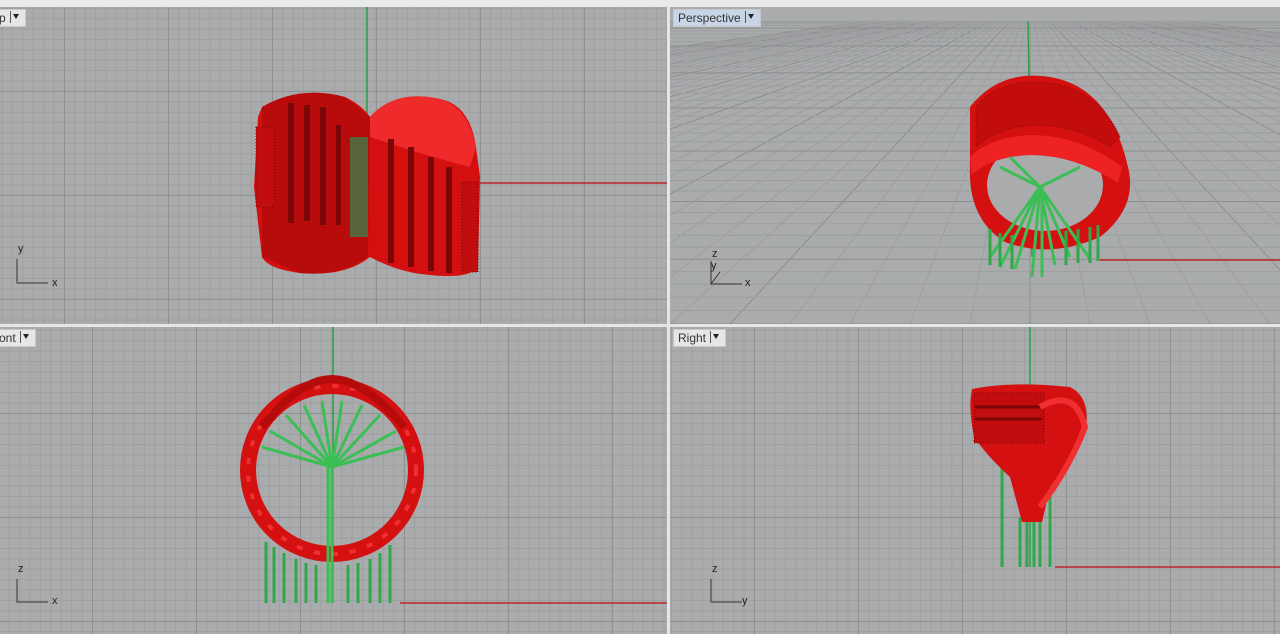  What do you see at coordinates (640, 325) in the screenshot?
I see `viewport-divider-horizontal` at bounding box center [640, 325].